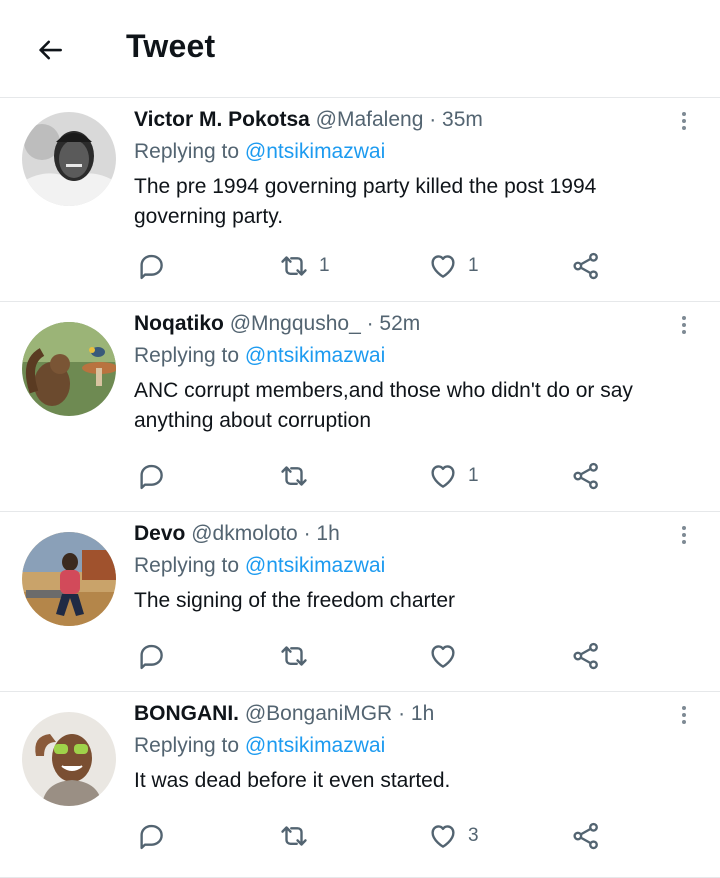  I want to click on retweet-button: 1, so click(304, 266).